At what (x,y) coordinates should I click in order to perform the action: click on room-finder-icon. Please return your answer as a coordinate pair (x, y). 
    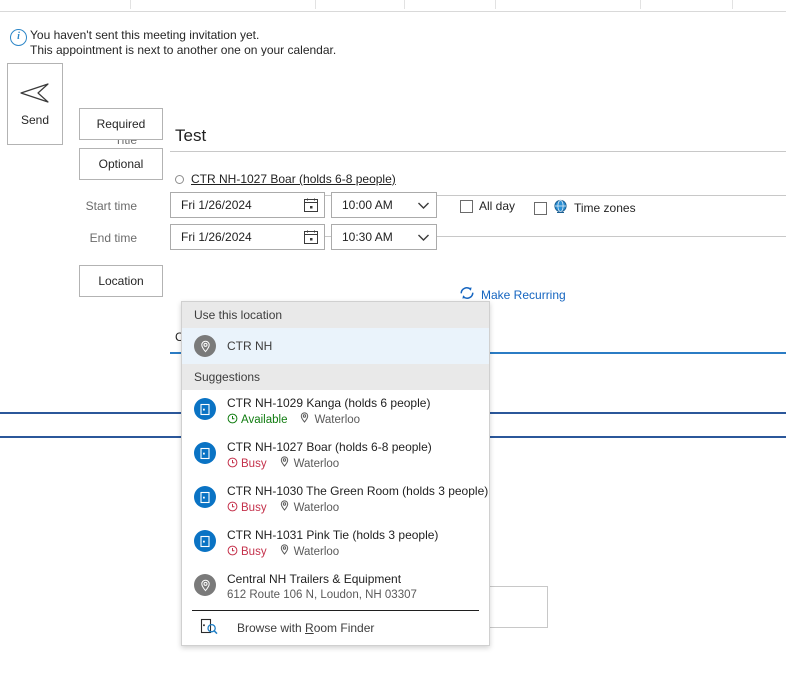
    Looking at the image, I should click on (209, 628).